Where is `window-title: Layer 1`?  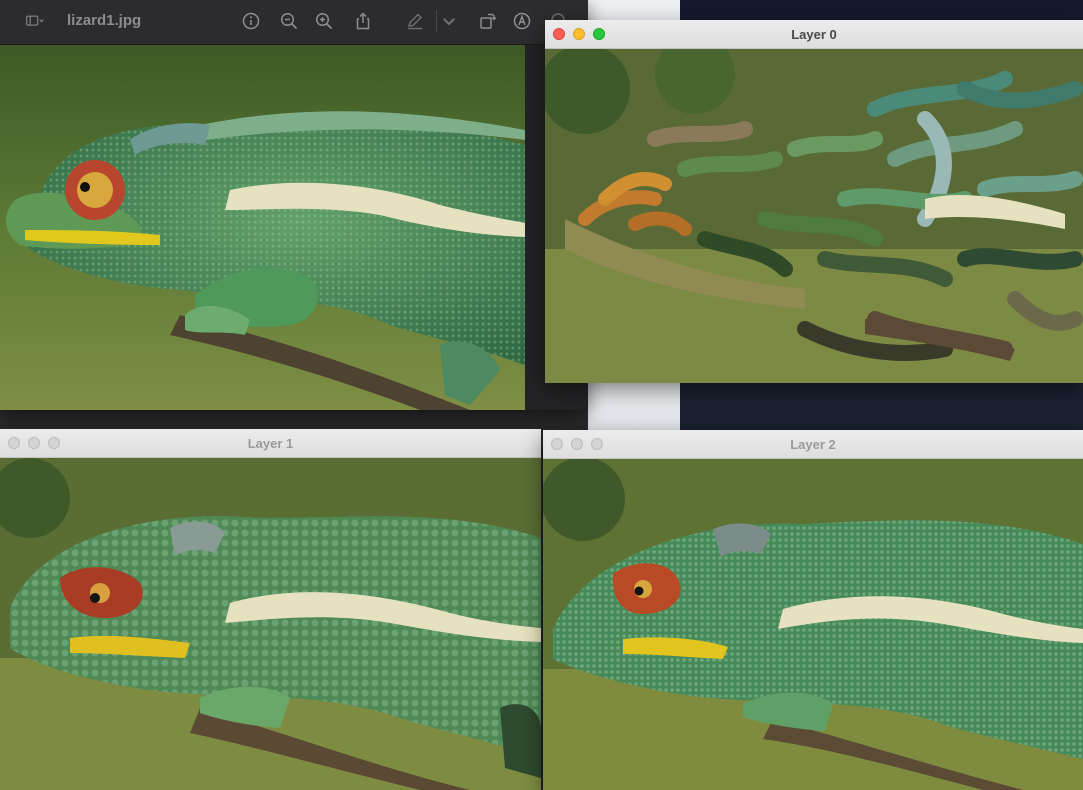 window-title: Layer 1 is located at coordinates (270, 443).